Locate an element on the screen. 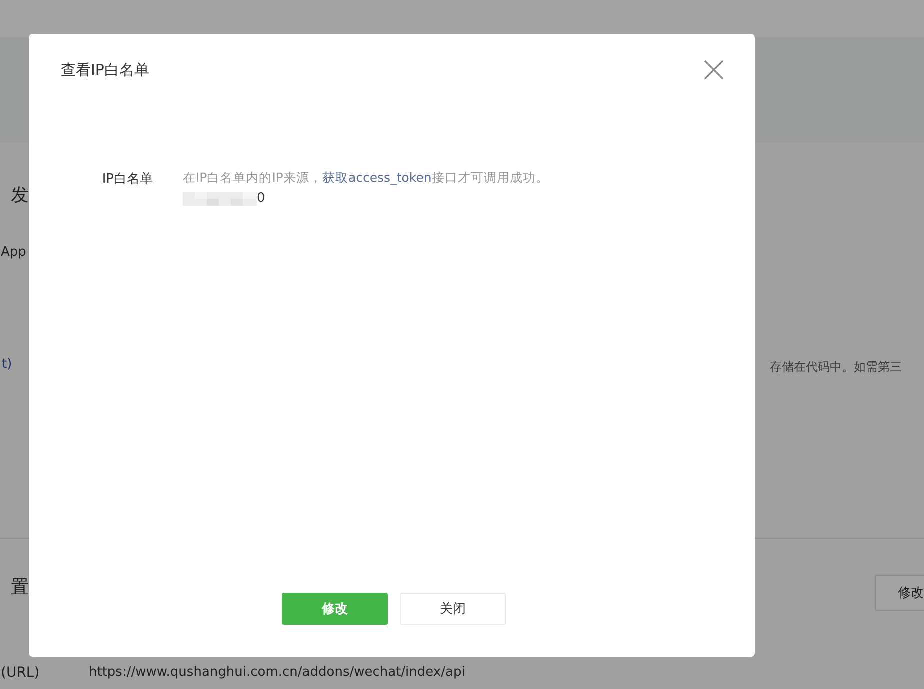 The image size is (924, 689). hint-text: 存储在代码中。如需第三 is located at coordinates (836, 367).